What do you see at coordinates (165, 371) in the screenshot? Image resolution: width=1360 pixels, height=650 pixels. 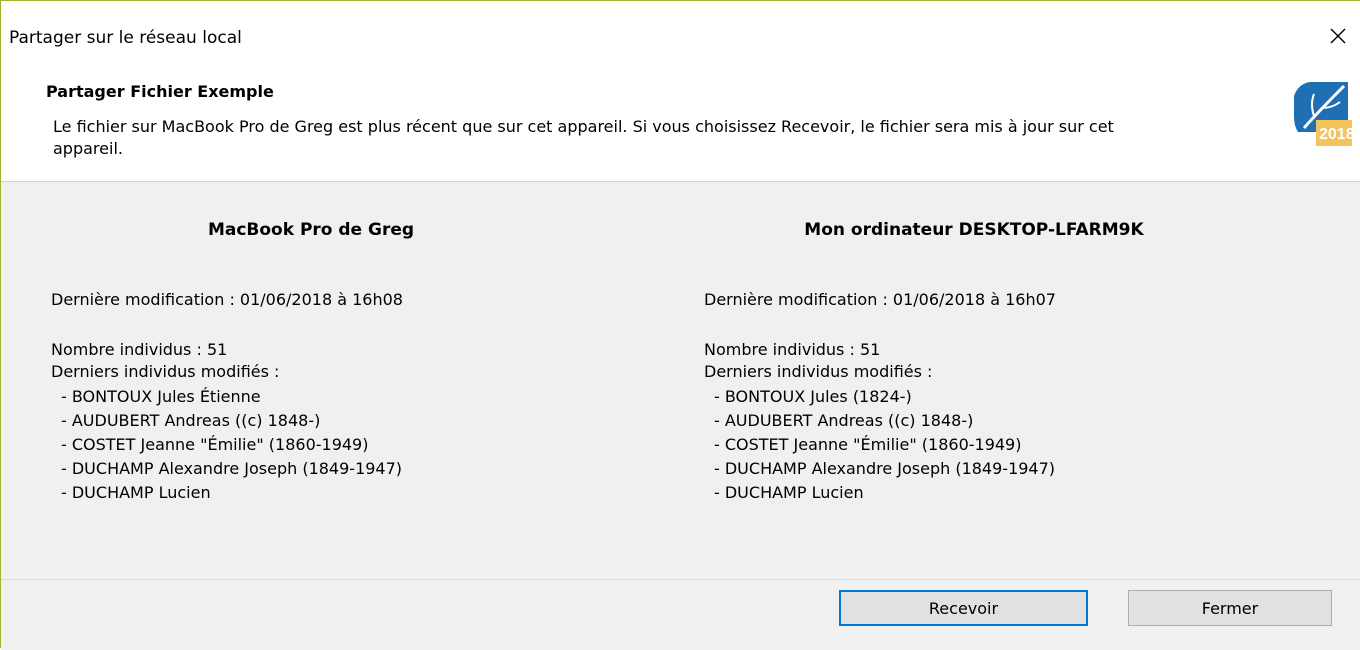 I see `source-recent-label: Derniers individus modifiés :` at bounding box center [165, 371].